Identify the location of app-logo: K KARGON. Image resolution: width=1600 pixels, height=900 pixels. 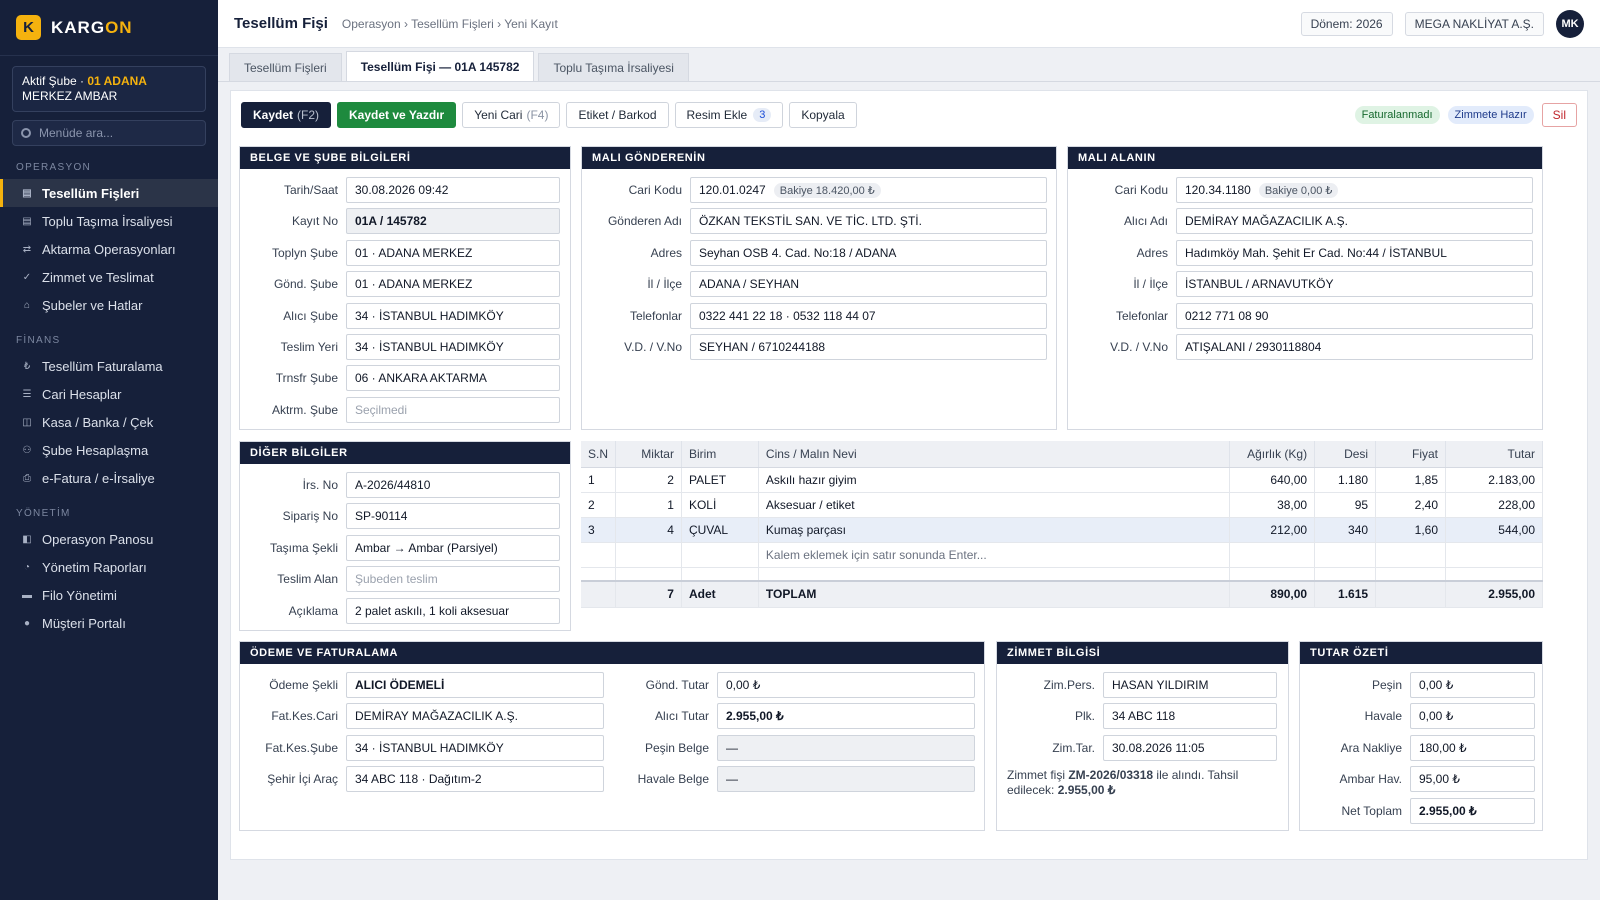
(109, 28).